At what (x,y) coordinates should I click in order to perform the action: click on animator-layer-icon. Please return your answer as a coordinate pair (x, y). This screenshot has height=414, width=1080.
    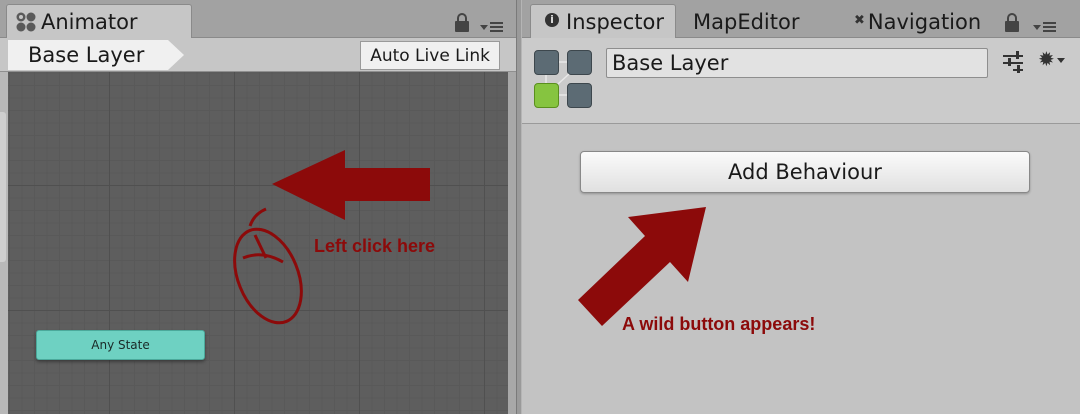
    Looking at the image, I should click on (564, 80).